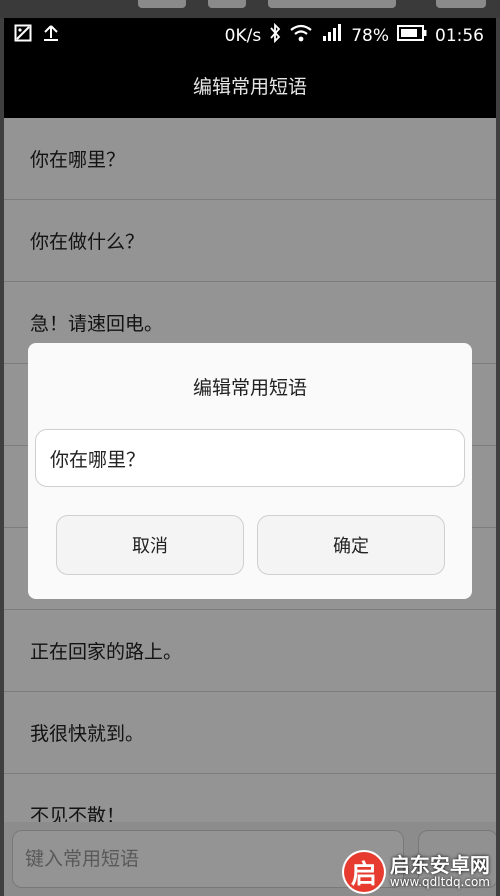 The height and width of the screenshot is (896, 500). Describe the element at coordinates (459, 35) in the screenshot. I see `status-time: 01:56` at that location.